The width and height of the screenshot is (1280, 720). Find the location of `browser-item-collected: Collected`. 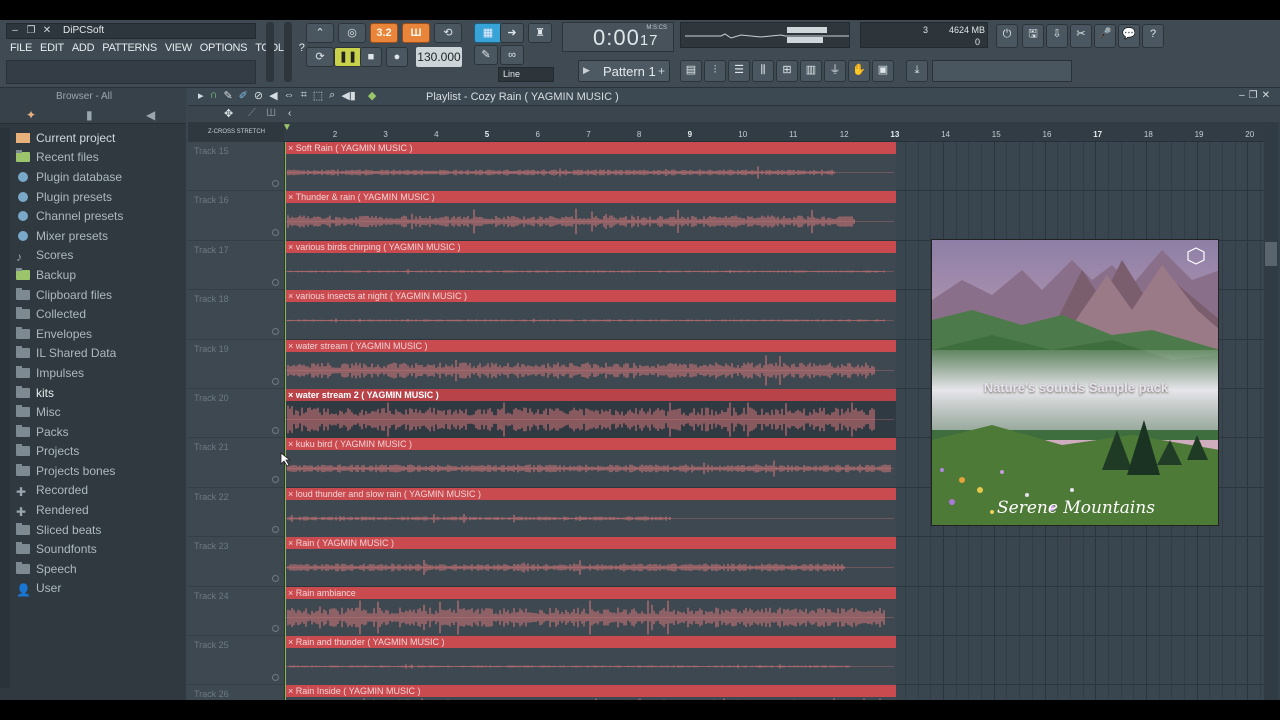

browser-item-collected: Collected is located at coordinates (98, 314).